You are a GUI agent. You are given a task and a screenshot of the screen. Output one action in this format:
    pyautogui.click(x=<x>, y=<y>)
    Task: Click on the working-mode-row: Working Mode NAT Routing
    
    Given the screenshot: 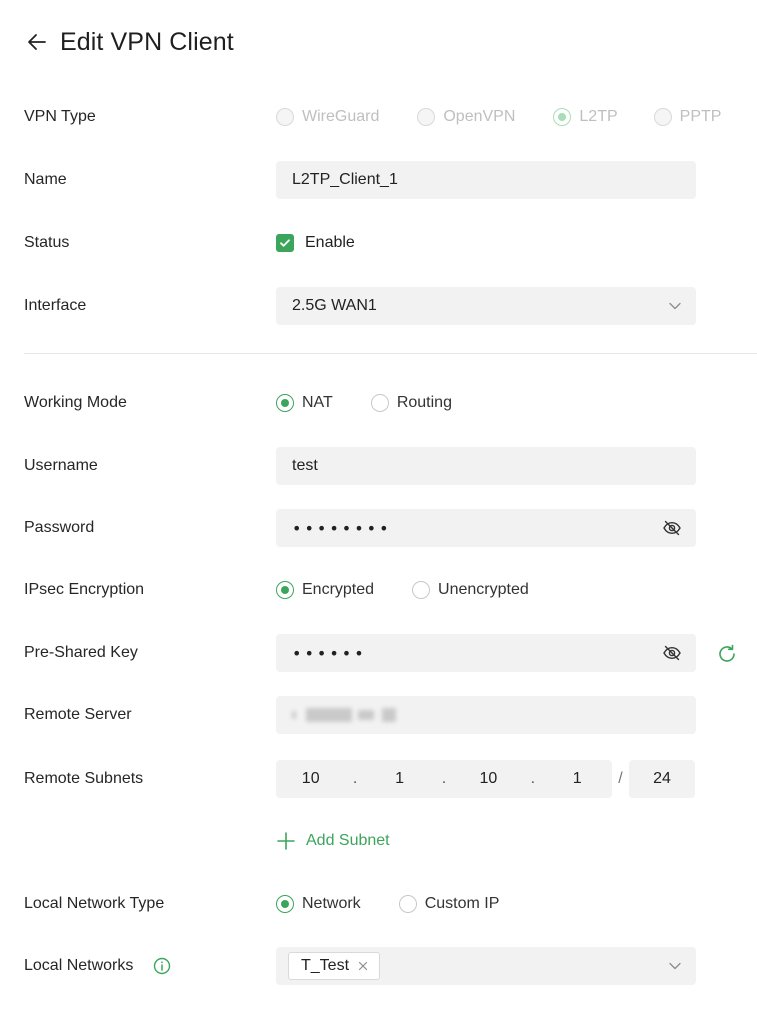 What is the action you would take?
    pyautogui.click(x=378, y=403)
    